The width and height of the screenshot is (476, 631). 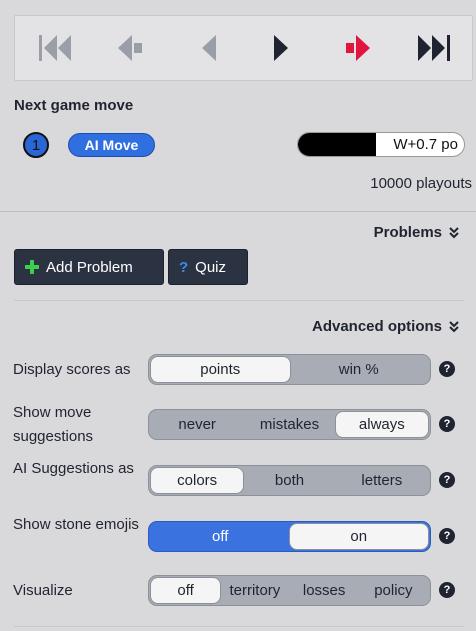 I want to click on toggle-option: territory, so click(x=254, y=590).